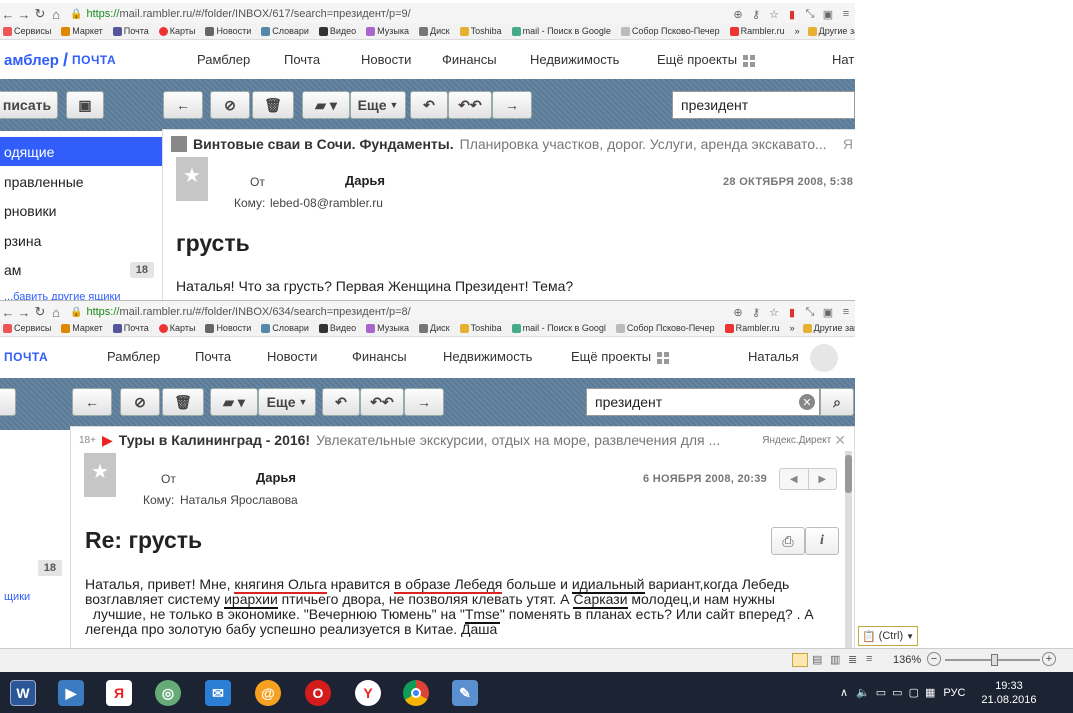 This screenshot has height=713, width=1073. What do you see at coordinates (81, 181) in the screenshot?
I see `sidebar-item-sent: правленные` at bounding box center [81, 181].